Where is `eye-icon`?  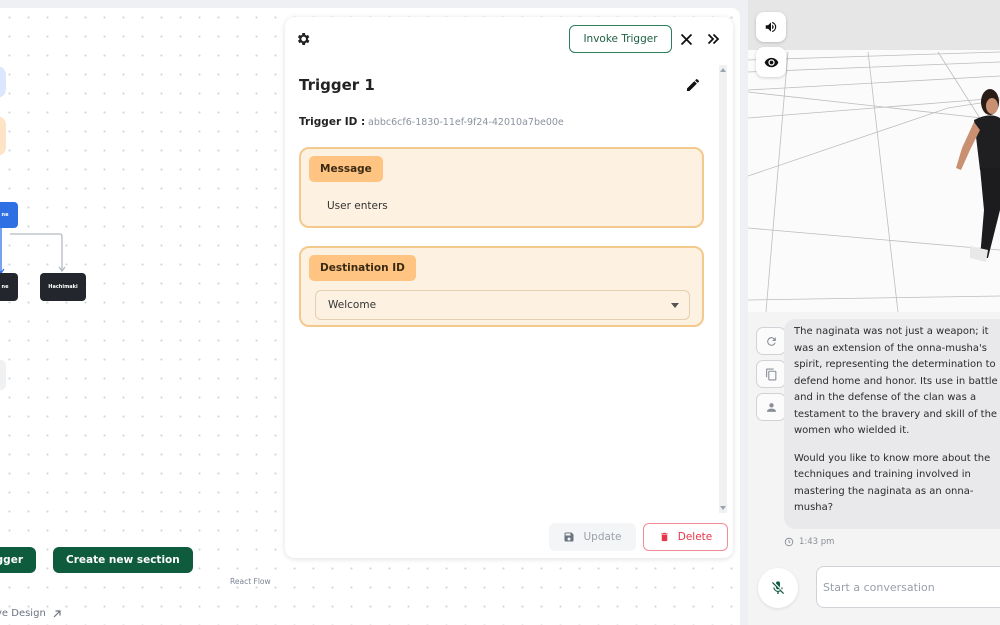 eye-icon is located at coordinates (771, 62).